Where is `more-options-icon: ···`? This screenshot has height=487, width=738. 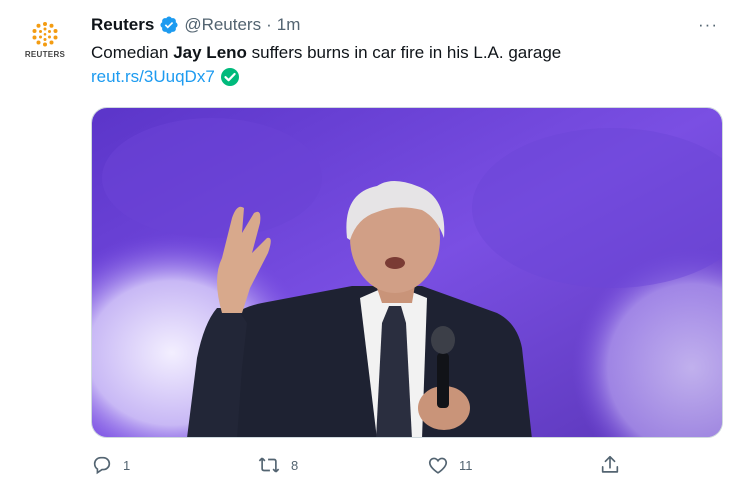 more-options-icon: ··· is located at coordinates (708, 25).